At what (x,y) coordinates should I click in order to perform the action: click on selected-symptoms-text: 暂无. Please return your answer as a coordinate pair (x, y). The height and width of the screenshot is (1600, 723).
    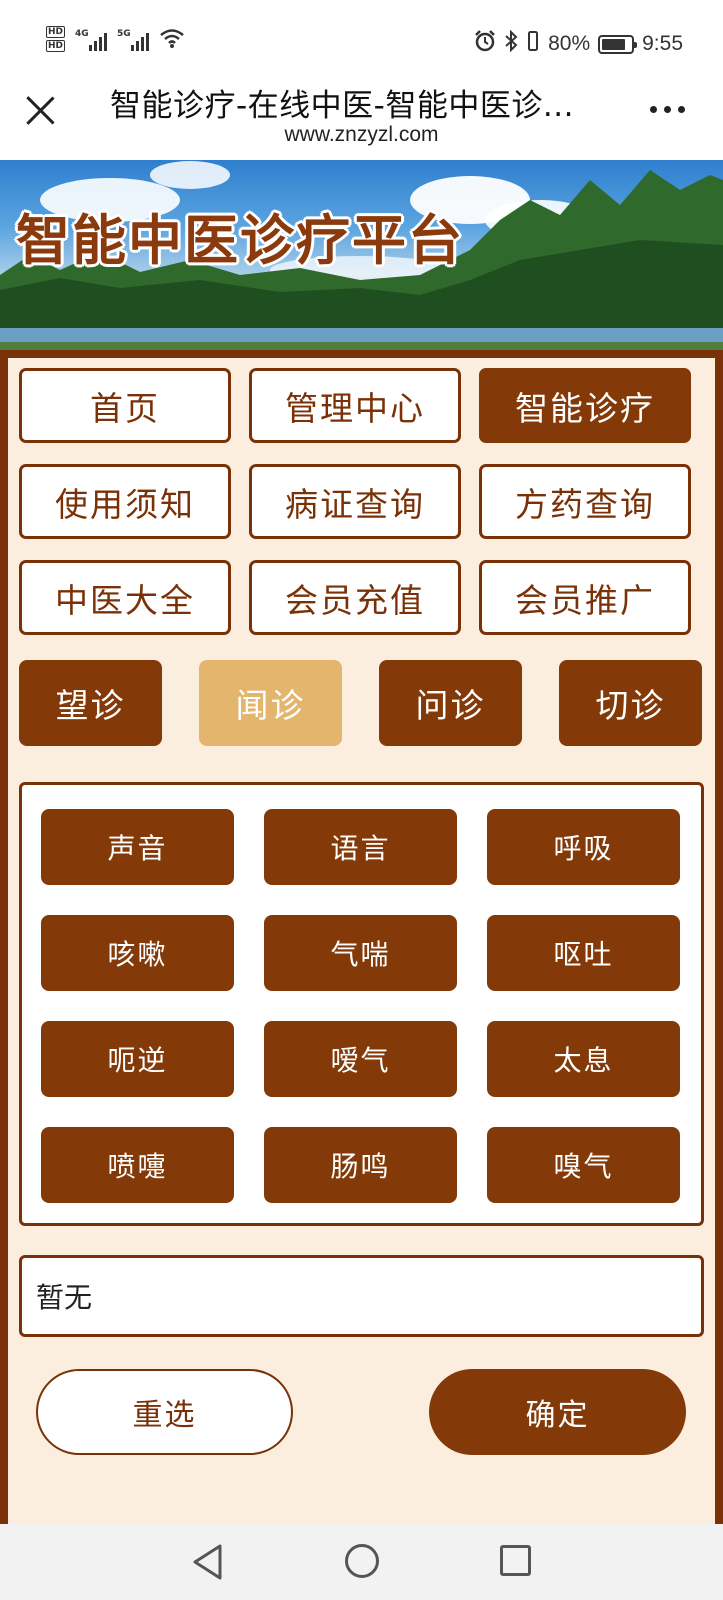
    Looking at the image, I should click on (64, 1297).